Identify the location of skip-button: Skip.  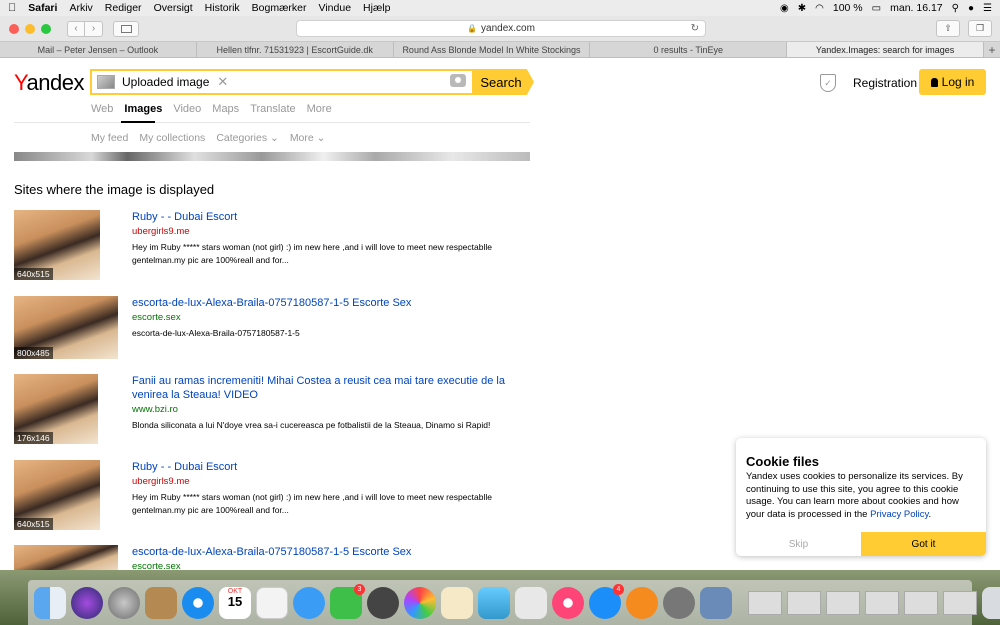
(798, 544).